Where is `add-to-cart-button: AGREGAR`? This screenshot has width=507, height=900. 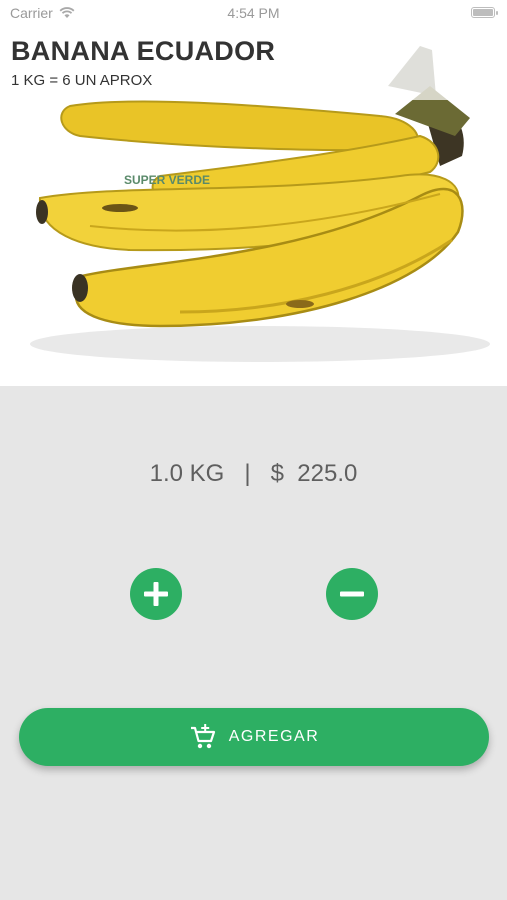
add-to-cart-button: AGREGAR is located at coordinates (254, 737).